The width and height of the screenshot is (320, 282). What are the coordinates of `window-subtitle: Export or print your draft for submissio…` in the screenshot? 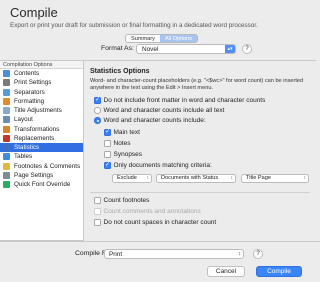 It's located at (134, 25).